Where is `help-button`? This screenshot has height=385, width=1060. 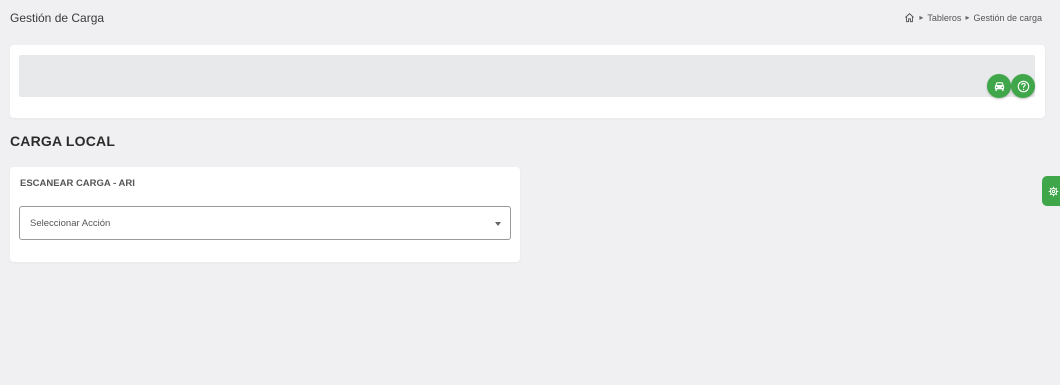 help-button is located at coordinates (1023, 86).